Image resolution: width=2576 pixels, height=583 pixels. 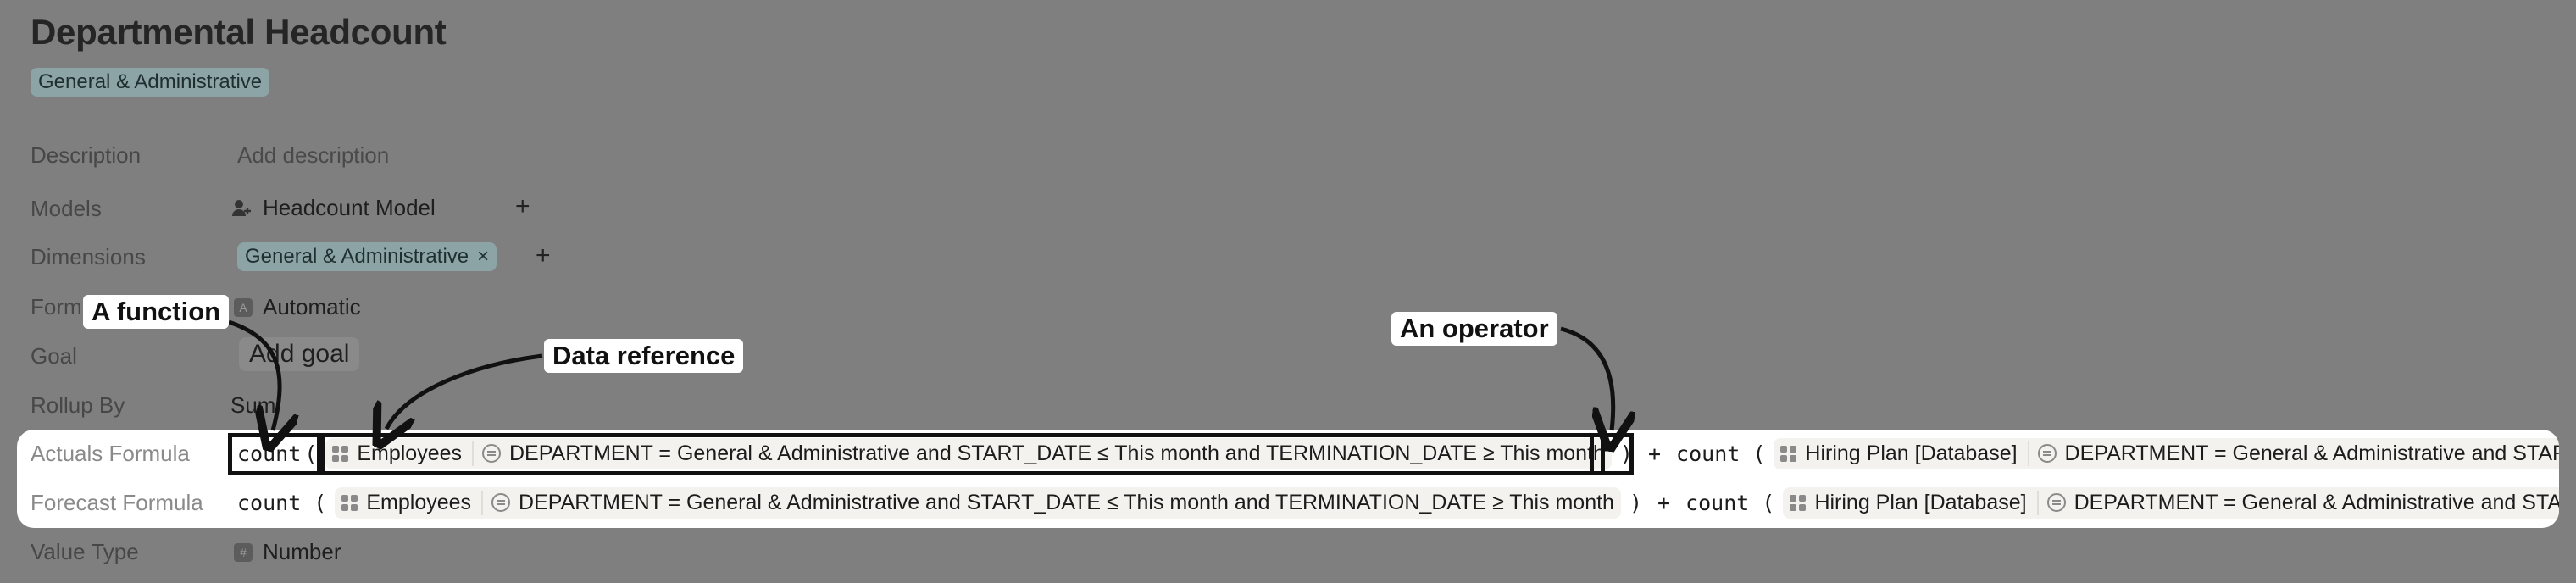 I want to click on callout-data-reference: Data reference, so click(x=644, y=356).